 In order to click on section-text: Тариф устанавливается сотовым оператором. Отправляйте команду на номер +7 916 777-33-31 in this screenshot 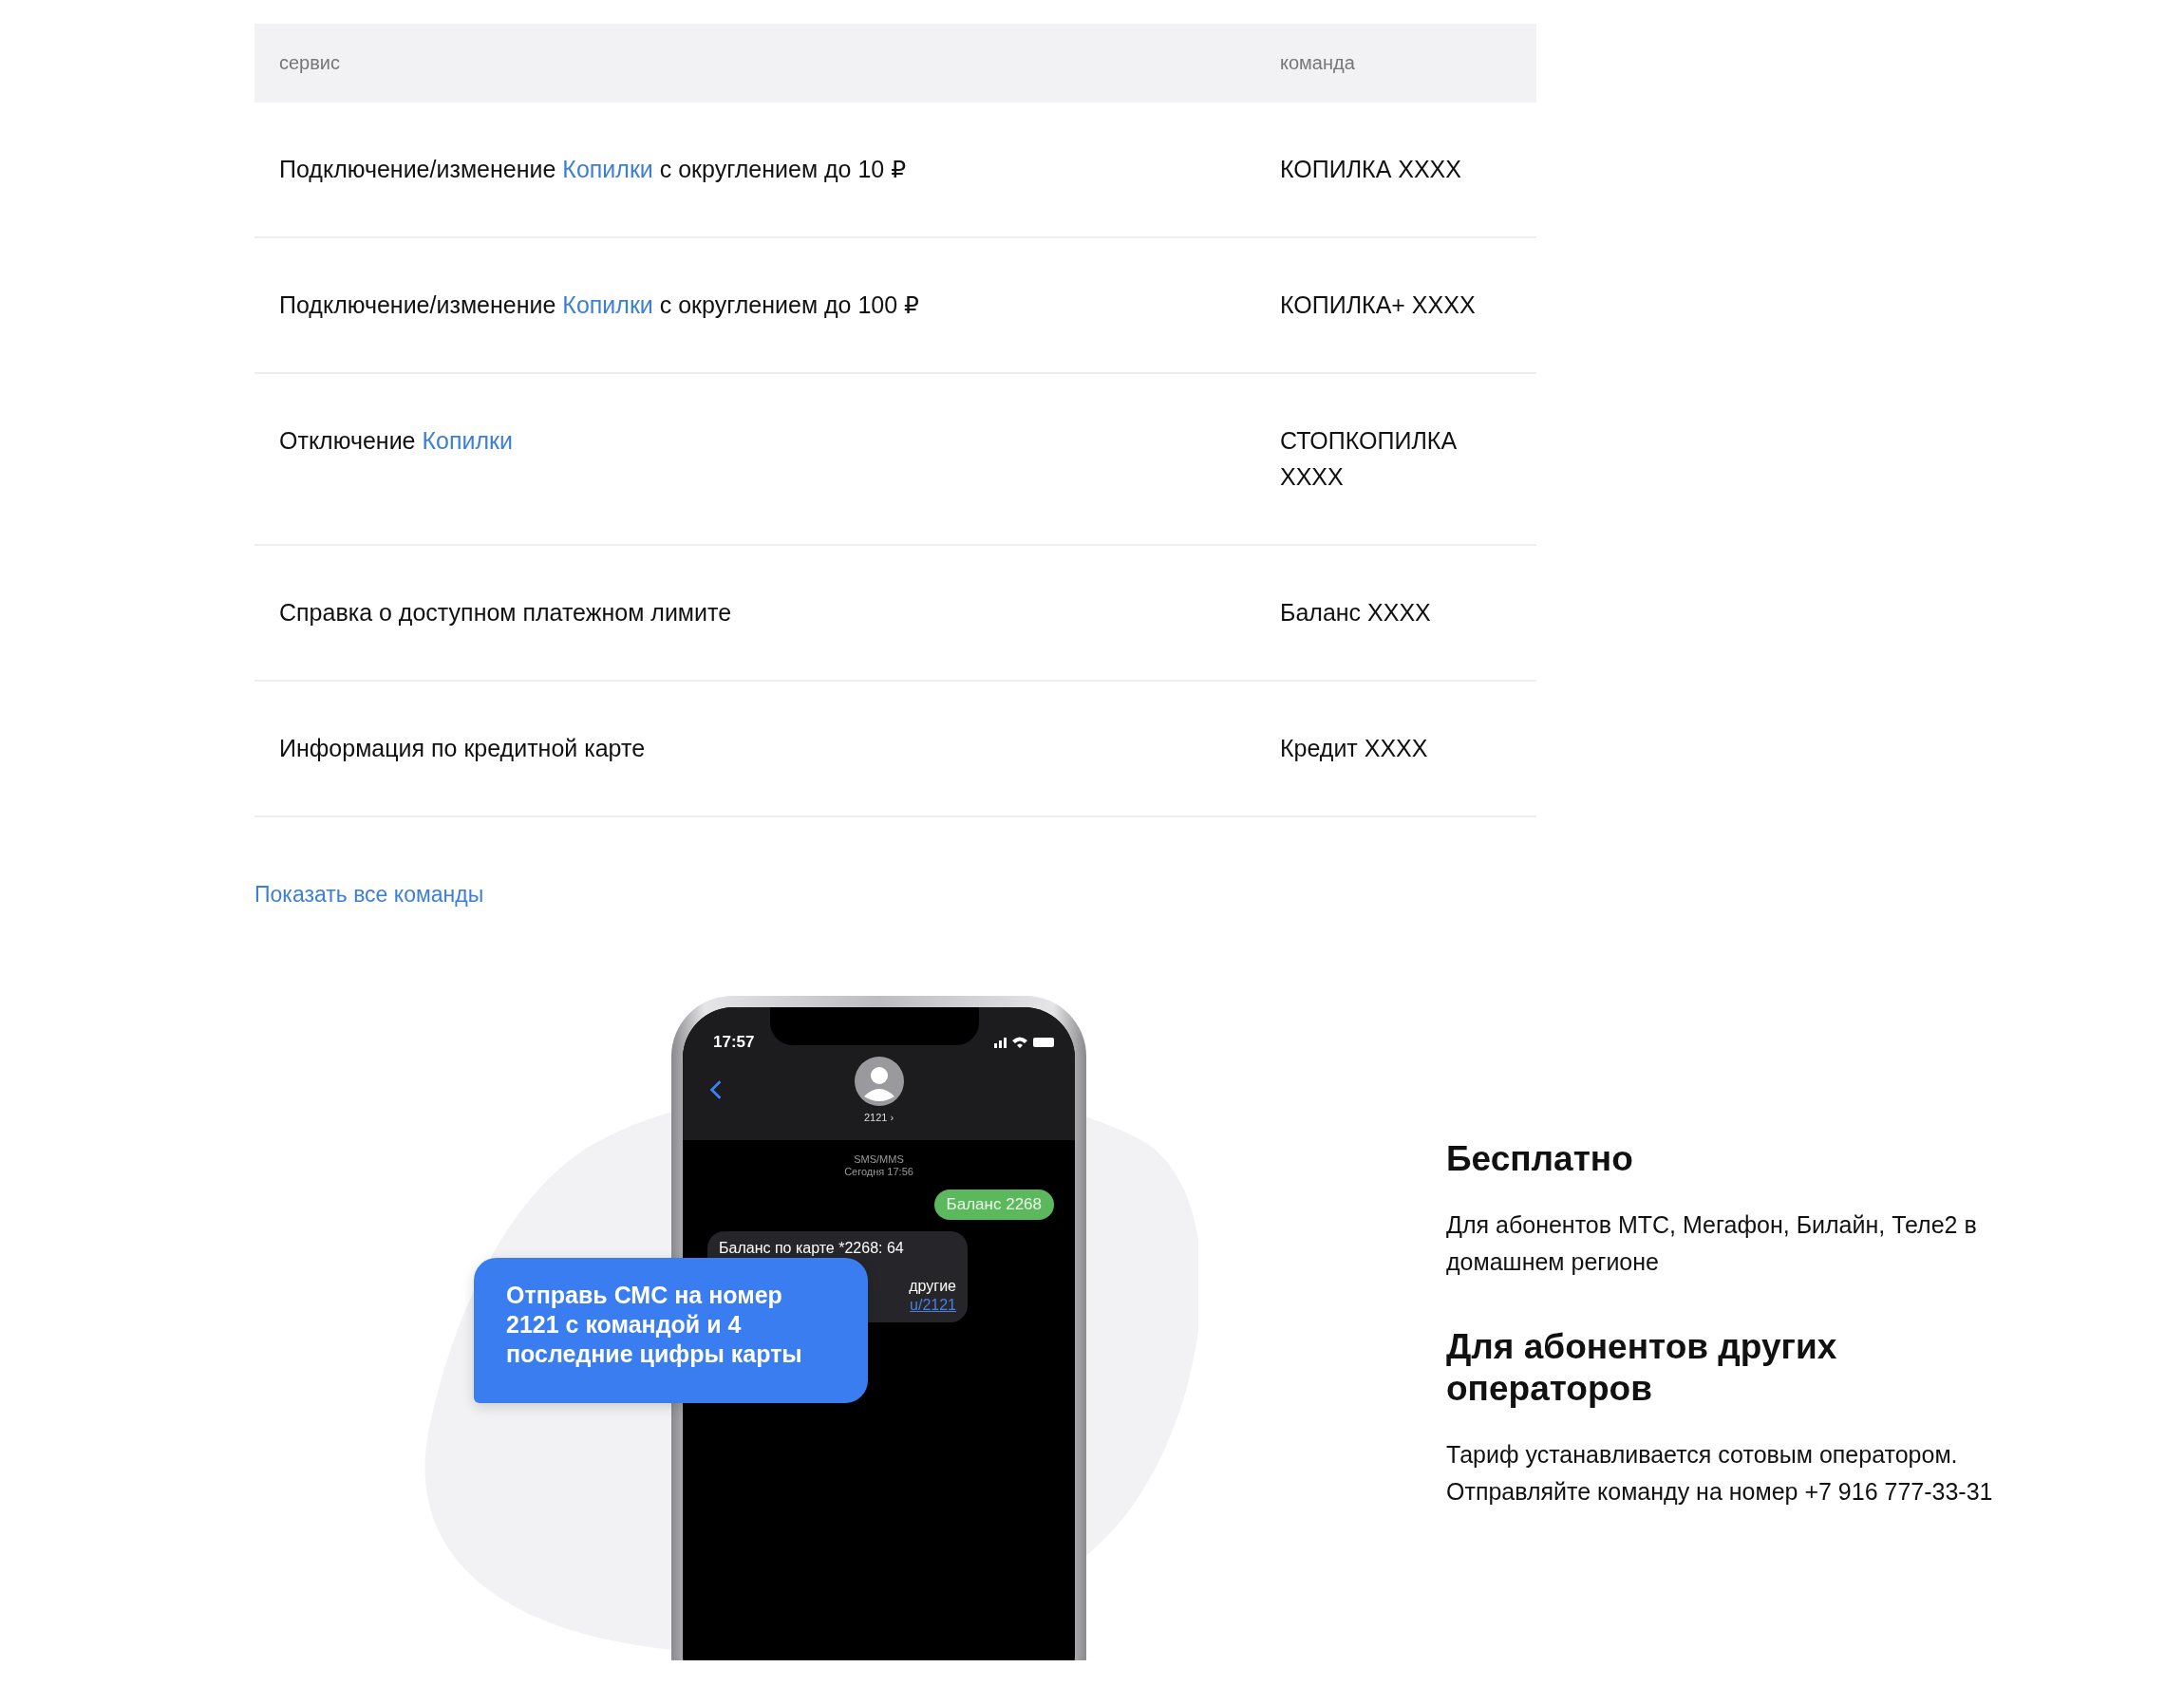, I will do `click(1720, 1473)`.